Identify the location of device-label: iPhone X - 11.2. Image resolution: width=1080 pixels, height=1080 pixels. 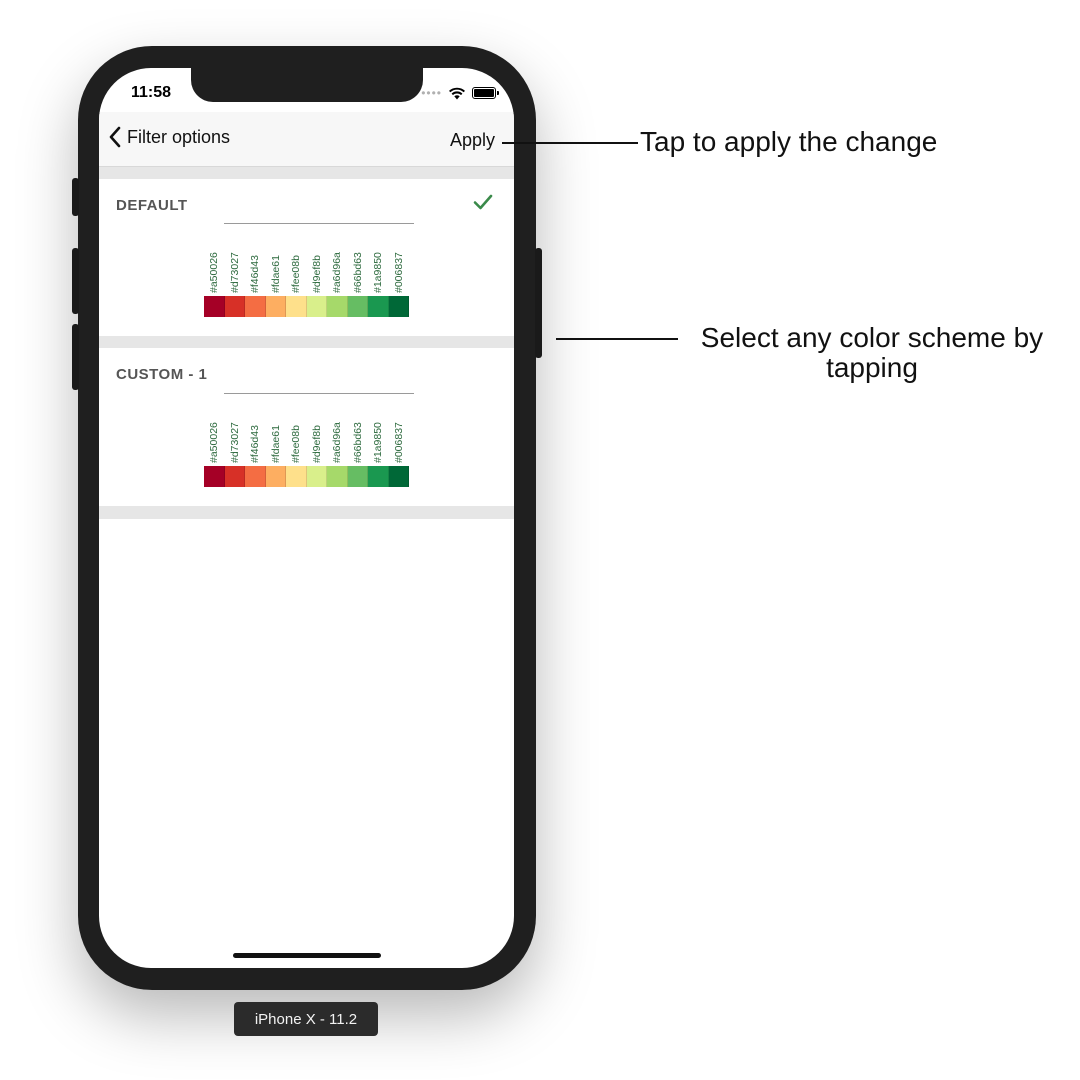
(306, 1019).